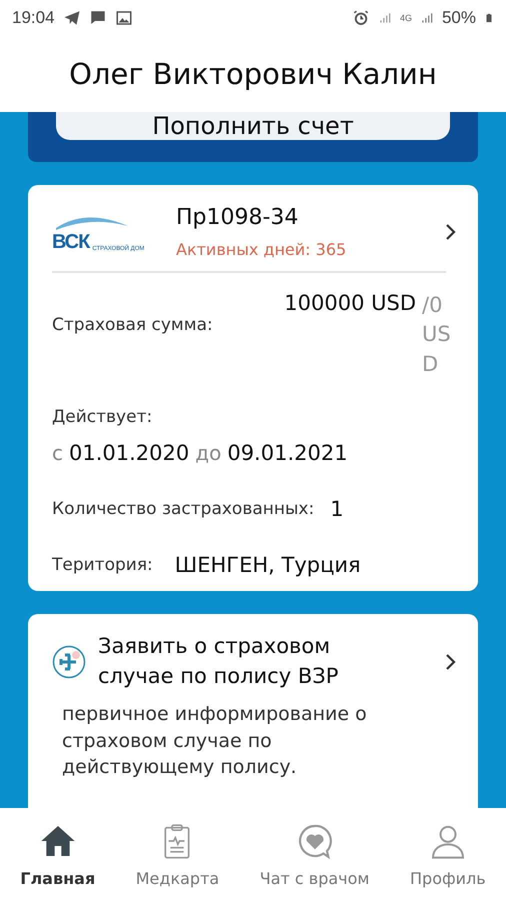 This screenshot has height=900, width=506. I want to click on image-icon, so click(123, 17).